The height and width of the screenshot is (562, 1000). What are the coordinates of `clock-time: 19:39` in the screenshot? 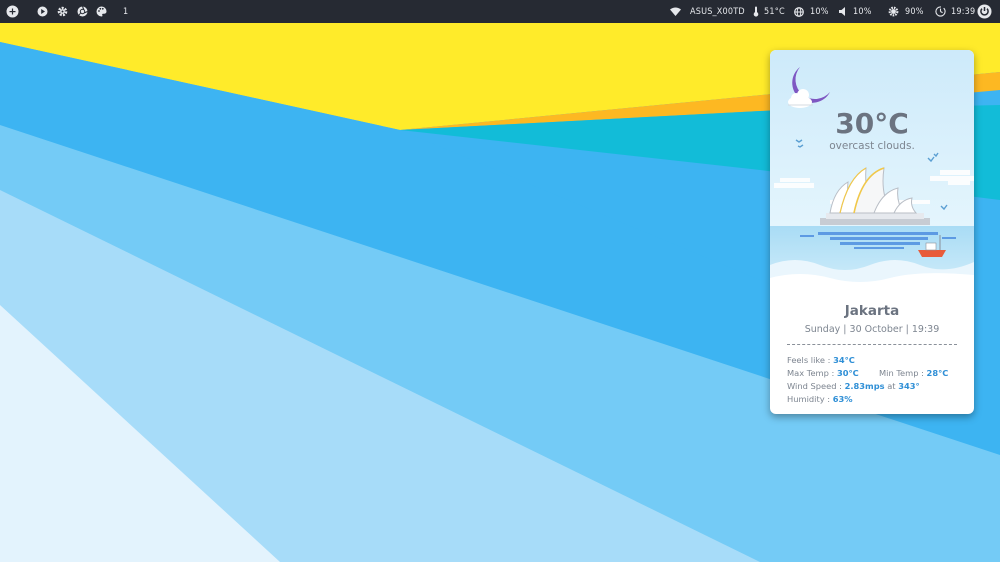 It's located at (963, 11).